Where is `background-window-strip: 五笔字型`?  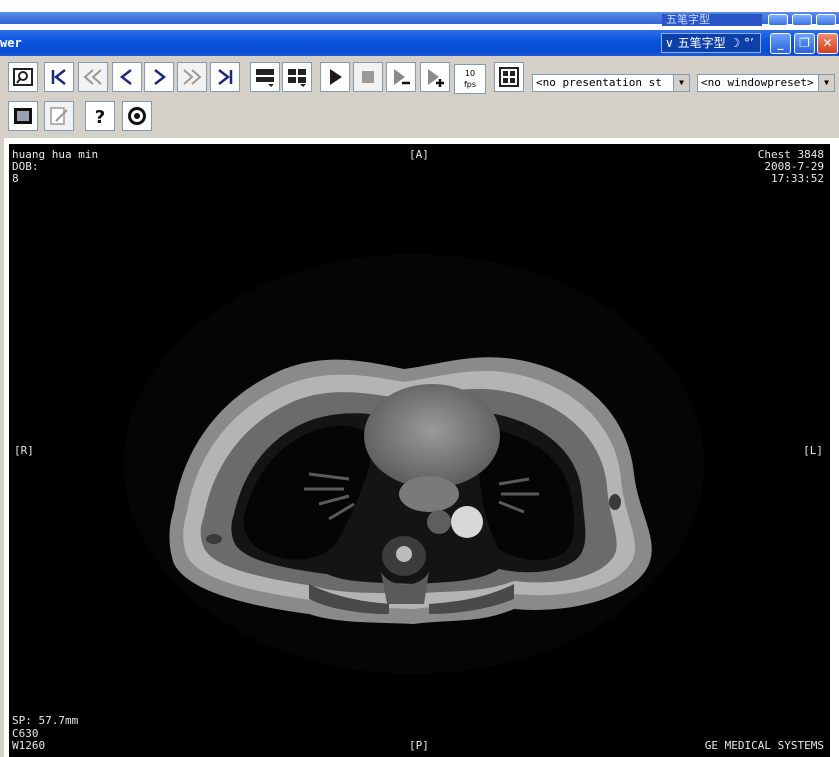 background-window-strip: 五笔字型 is located at coordinates (419, 15).